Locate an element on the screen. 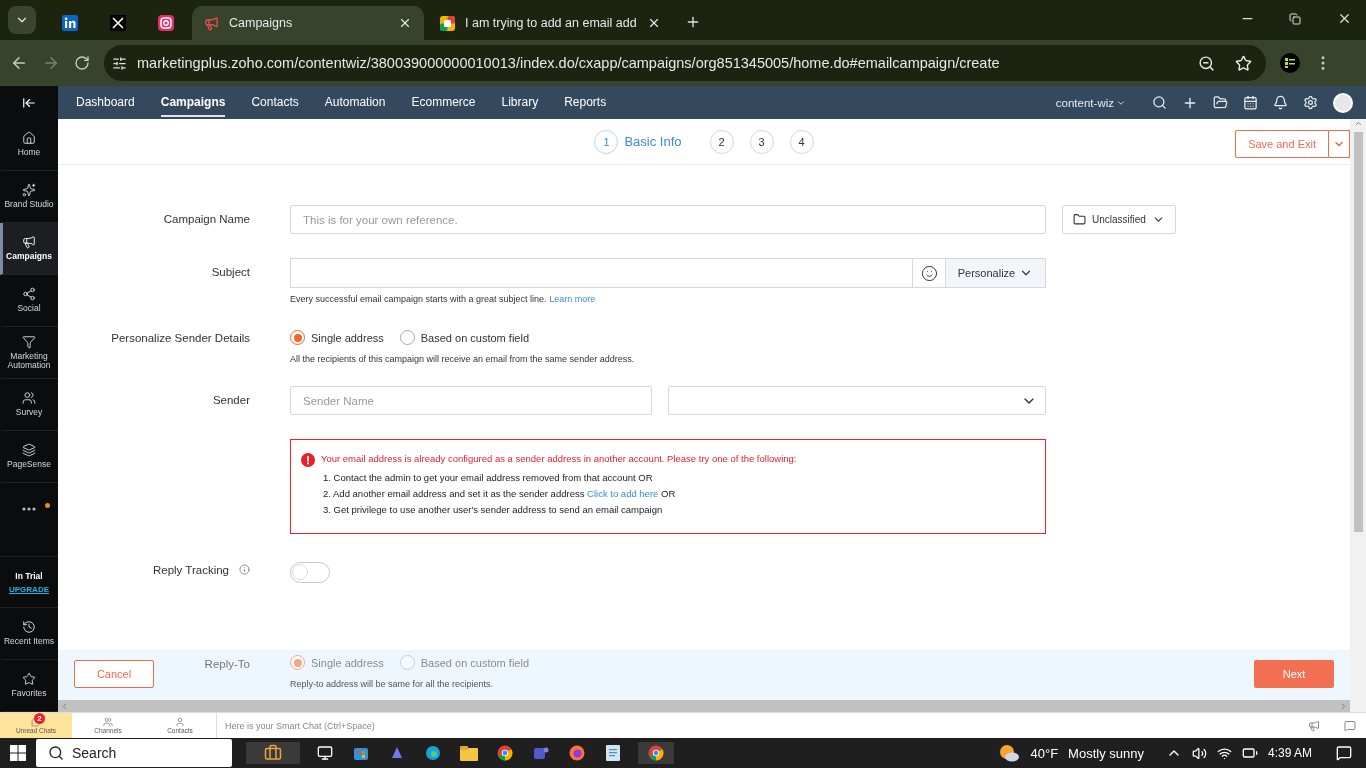  settings-icon is located at coordinates (1310, 102).